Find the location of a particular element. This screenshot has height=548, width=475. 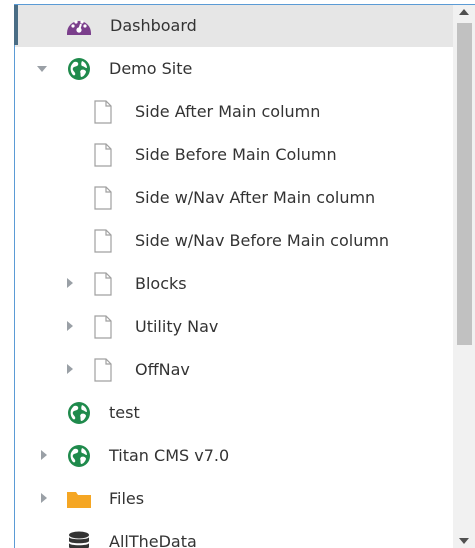

dashboard-gauge-icon is located at coordinates (79, 26).